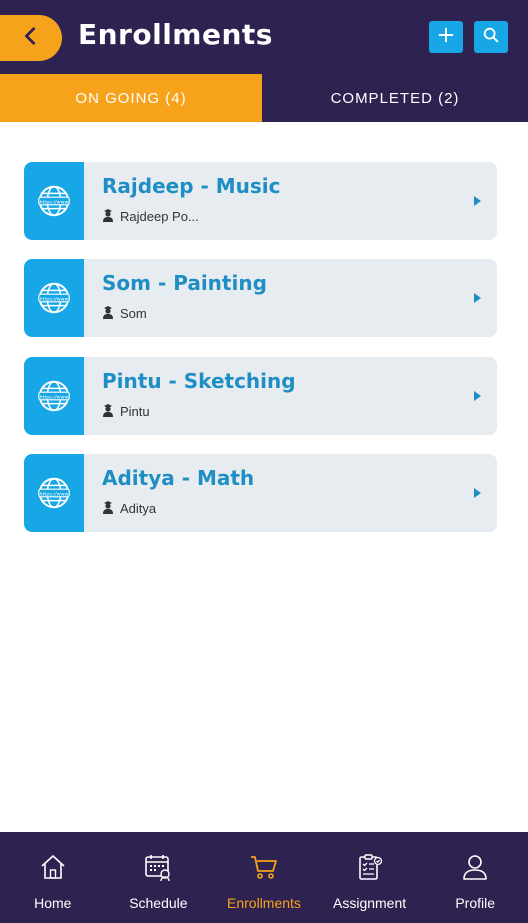  What do you see at coordinates (178, 478) in the screenshot?
I see `enrollment-title: Aditya - Math` at bounding box center [178, 478].